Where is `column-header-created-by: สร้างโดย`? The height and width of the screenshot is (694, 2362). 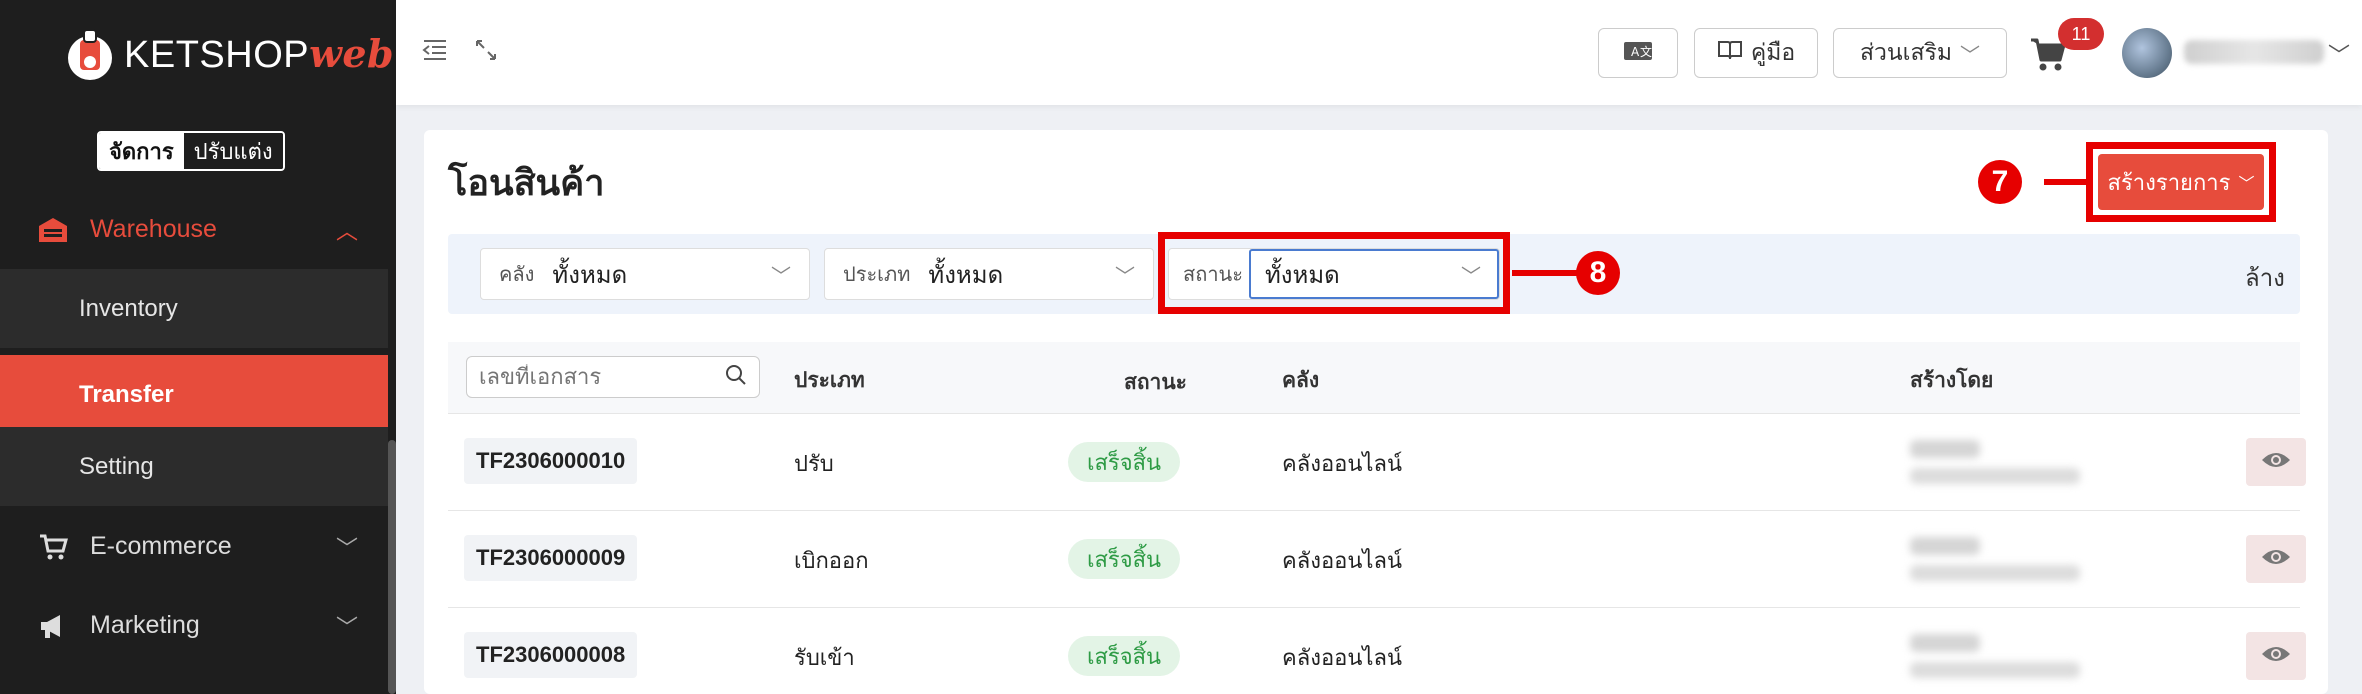 column-header-created-by: สร้างโดย is located at coordinates (1952, 380).